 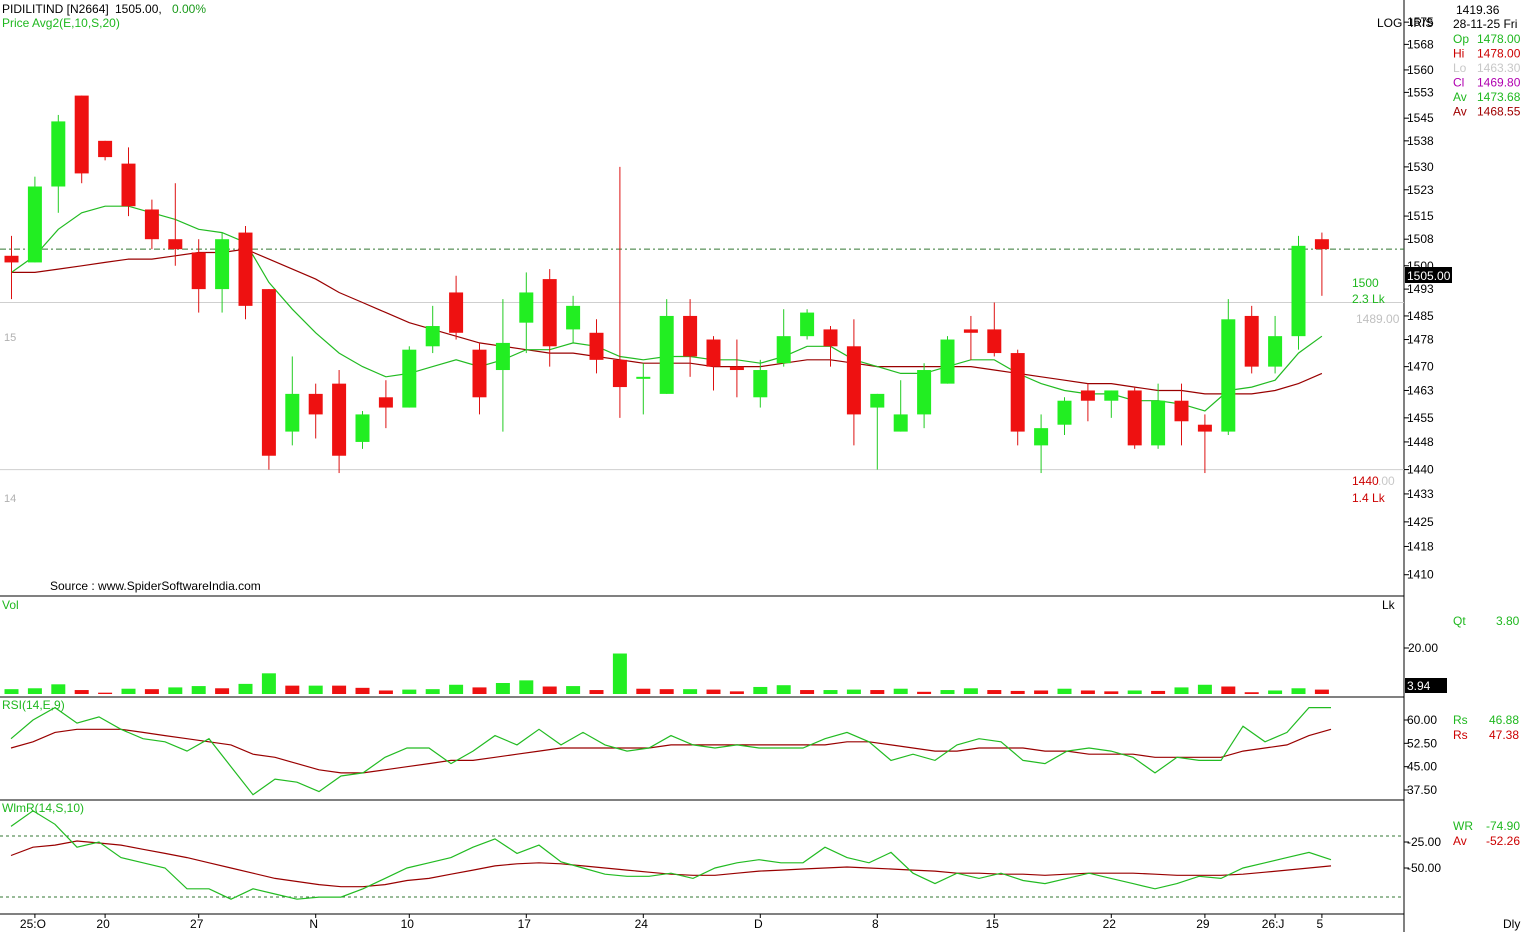 What do you see at coordinates (1420, 522) in the screenshot?
I see `price-tick-label: 1425` at bounding box center [1420, 522].